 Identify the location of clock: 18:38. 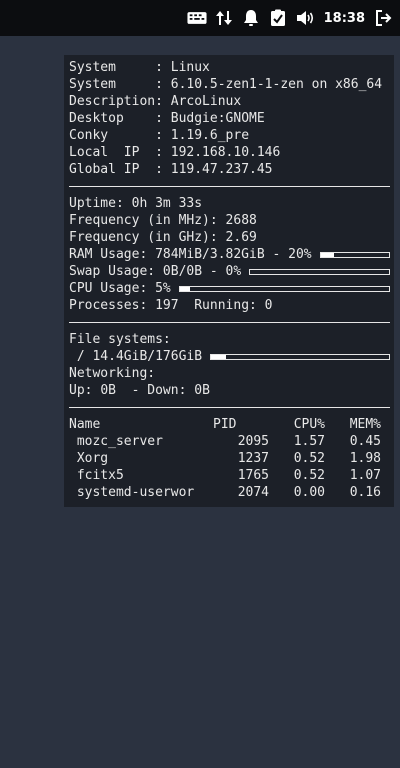
(344, 18).